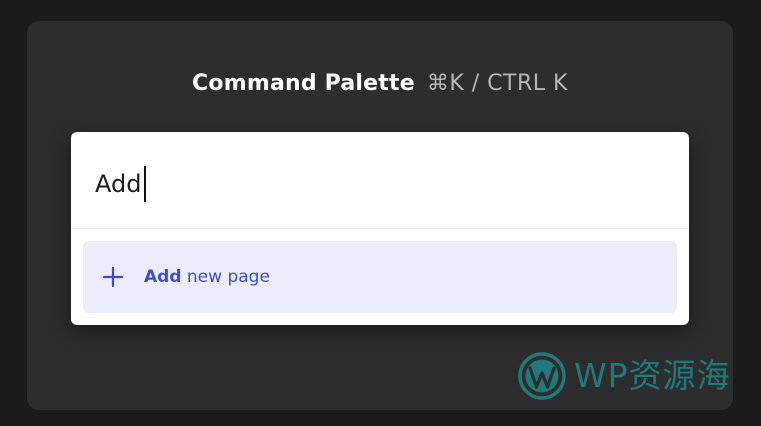 The height and width of the screenshot is (426, 761). Describe the element at coordinates (303, 83) in the screenshot. I see `page-title: Command Palette` at that location.